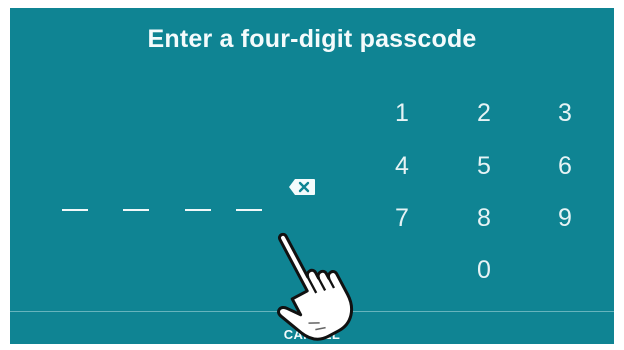 The width and height of the screenshot is (624, 350). What do you see at coordinates (565, 218) in the screenshot?
I see `keypad-key-9: 9` at bounding box center [565, 218].